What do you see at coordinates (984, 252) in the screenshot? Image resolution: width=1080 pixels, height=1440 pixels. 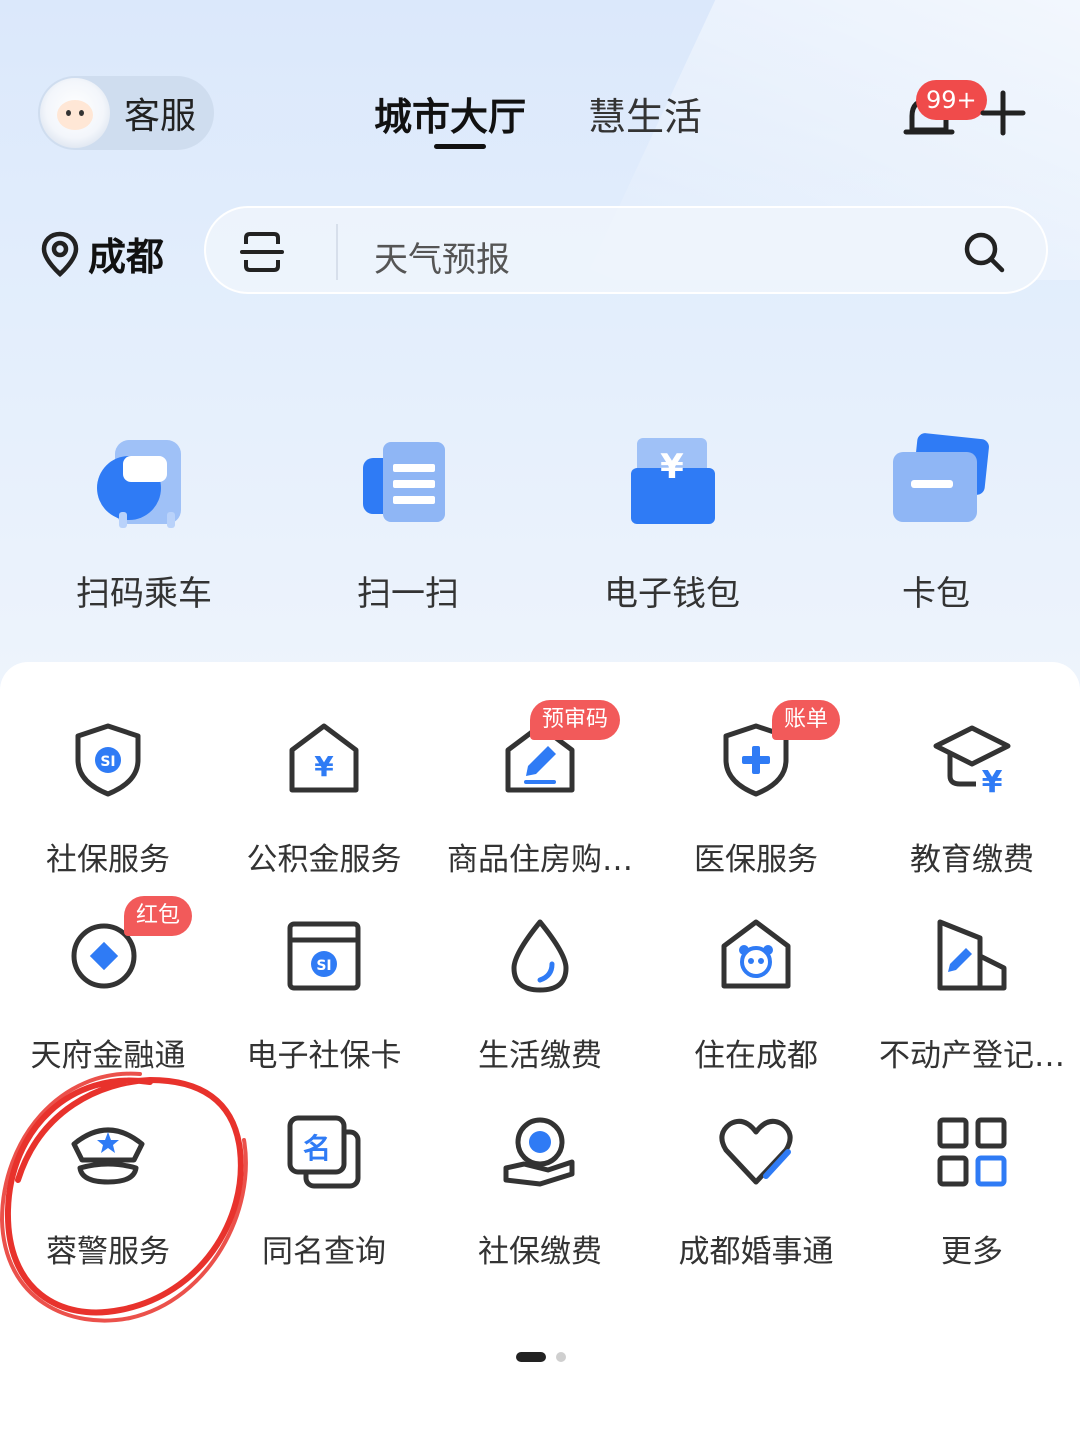 I see `search-icon` at bounding box center [984, 252].